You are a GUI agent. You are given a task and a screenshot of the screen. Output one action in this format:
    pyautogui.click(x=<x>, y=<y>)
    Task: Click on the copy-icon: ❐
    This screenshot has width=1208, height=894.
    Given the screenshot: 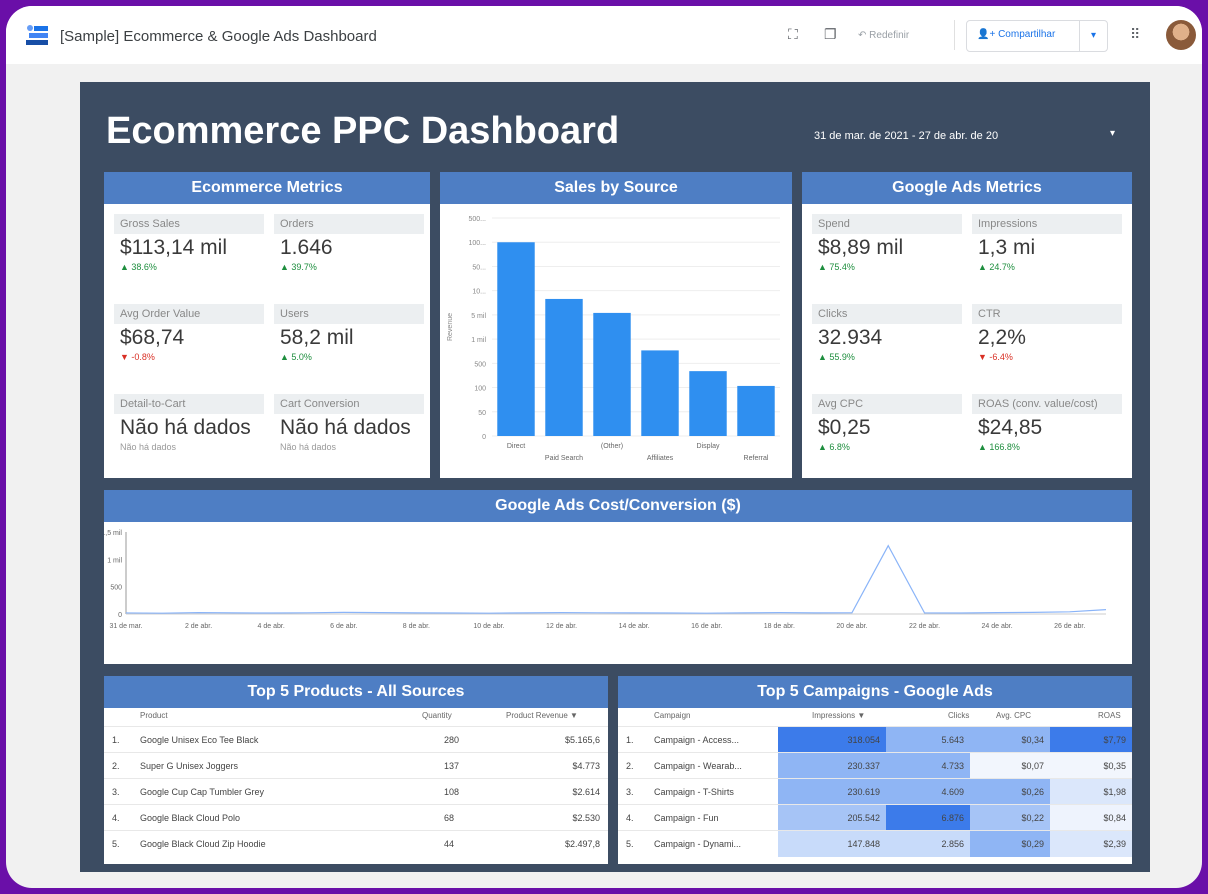 What is the action you would take?
    pyautogui.click(x=830, y=34)
    